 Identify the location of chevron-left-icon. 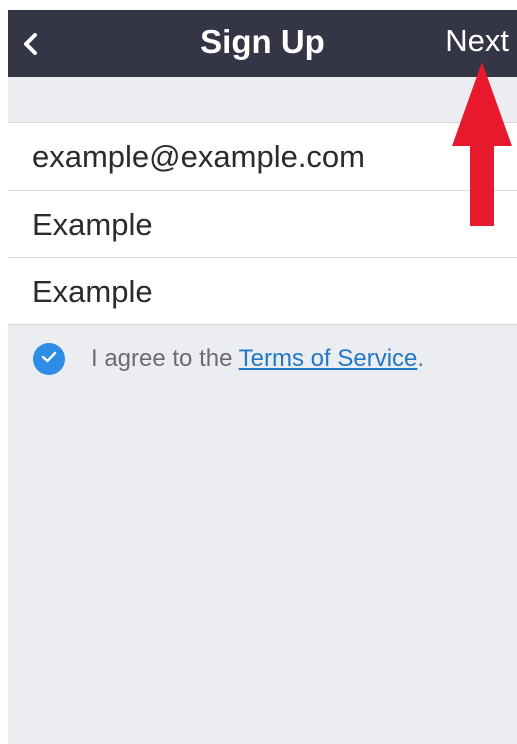
(30, 44).